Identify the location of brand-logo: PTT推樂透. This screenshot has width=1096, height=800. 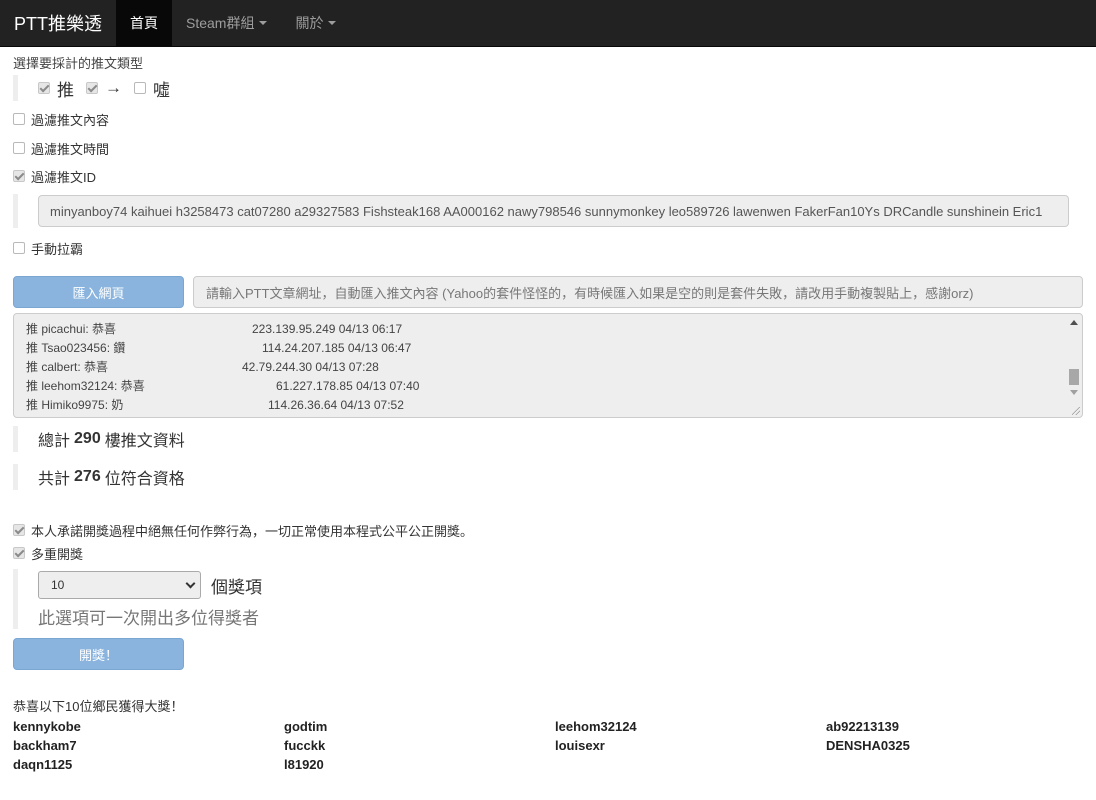
(58, 23).